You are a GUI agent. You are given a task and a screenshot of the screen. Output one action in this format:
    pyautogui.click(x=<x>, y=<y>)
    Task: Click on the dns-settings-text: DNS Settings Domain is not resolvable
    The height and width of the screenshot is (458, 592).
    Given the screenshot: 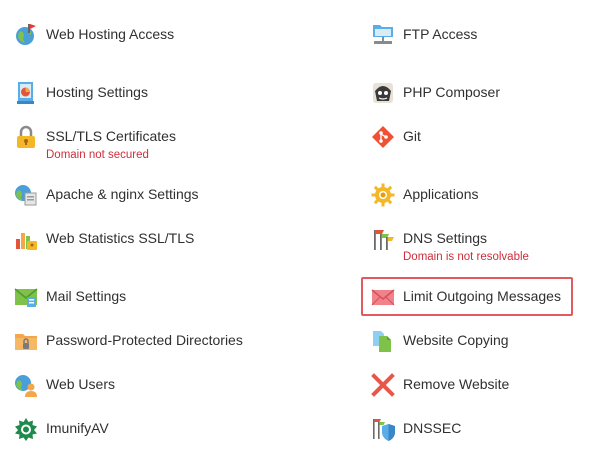 What is the action you would take?
    pyautogui.click(x=466, y=246)
    